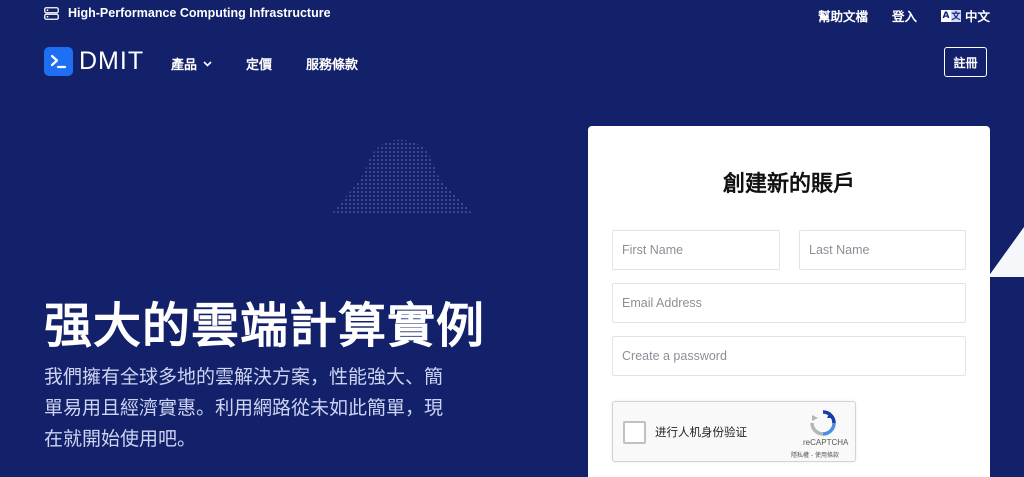 This screenshot has width=1024, height=477. I want to click on recaptcha-terms-link: 隱私權 - 使用條款, so click(815, 454).